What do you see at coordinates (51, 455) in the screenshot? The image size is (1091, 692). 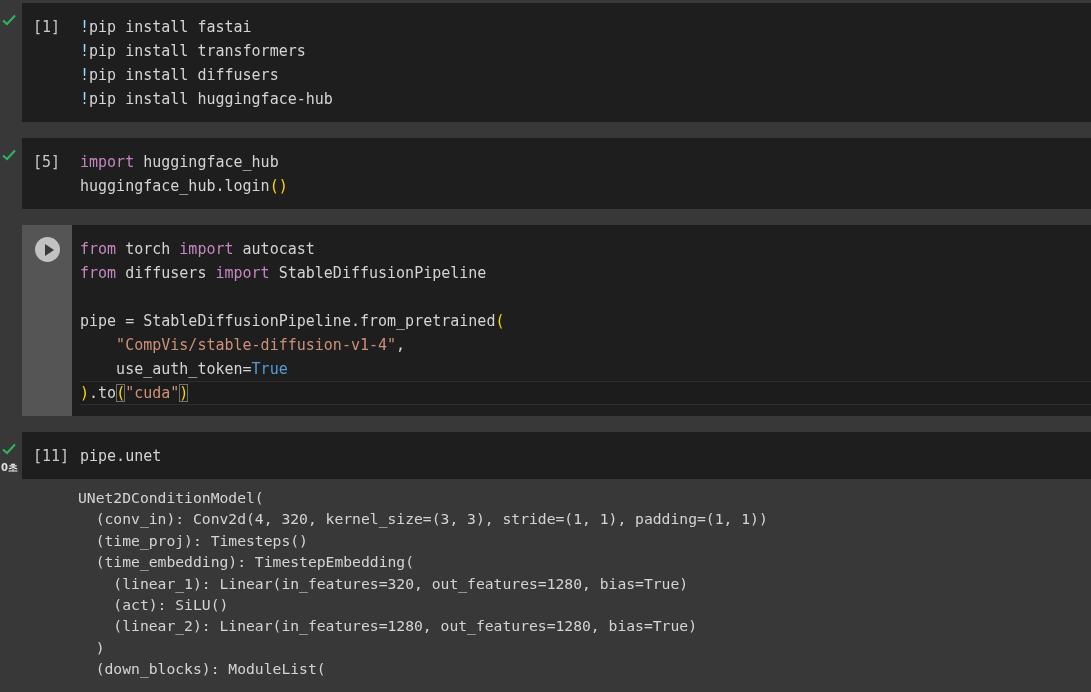 I see `execution-count: [11]` at bounding box center [51, 455].